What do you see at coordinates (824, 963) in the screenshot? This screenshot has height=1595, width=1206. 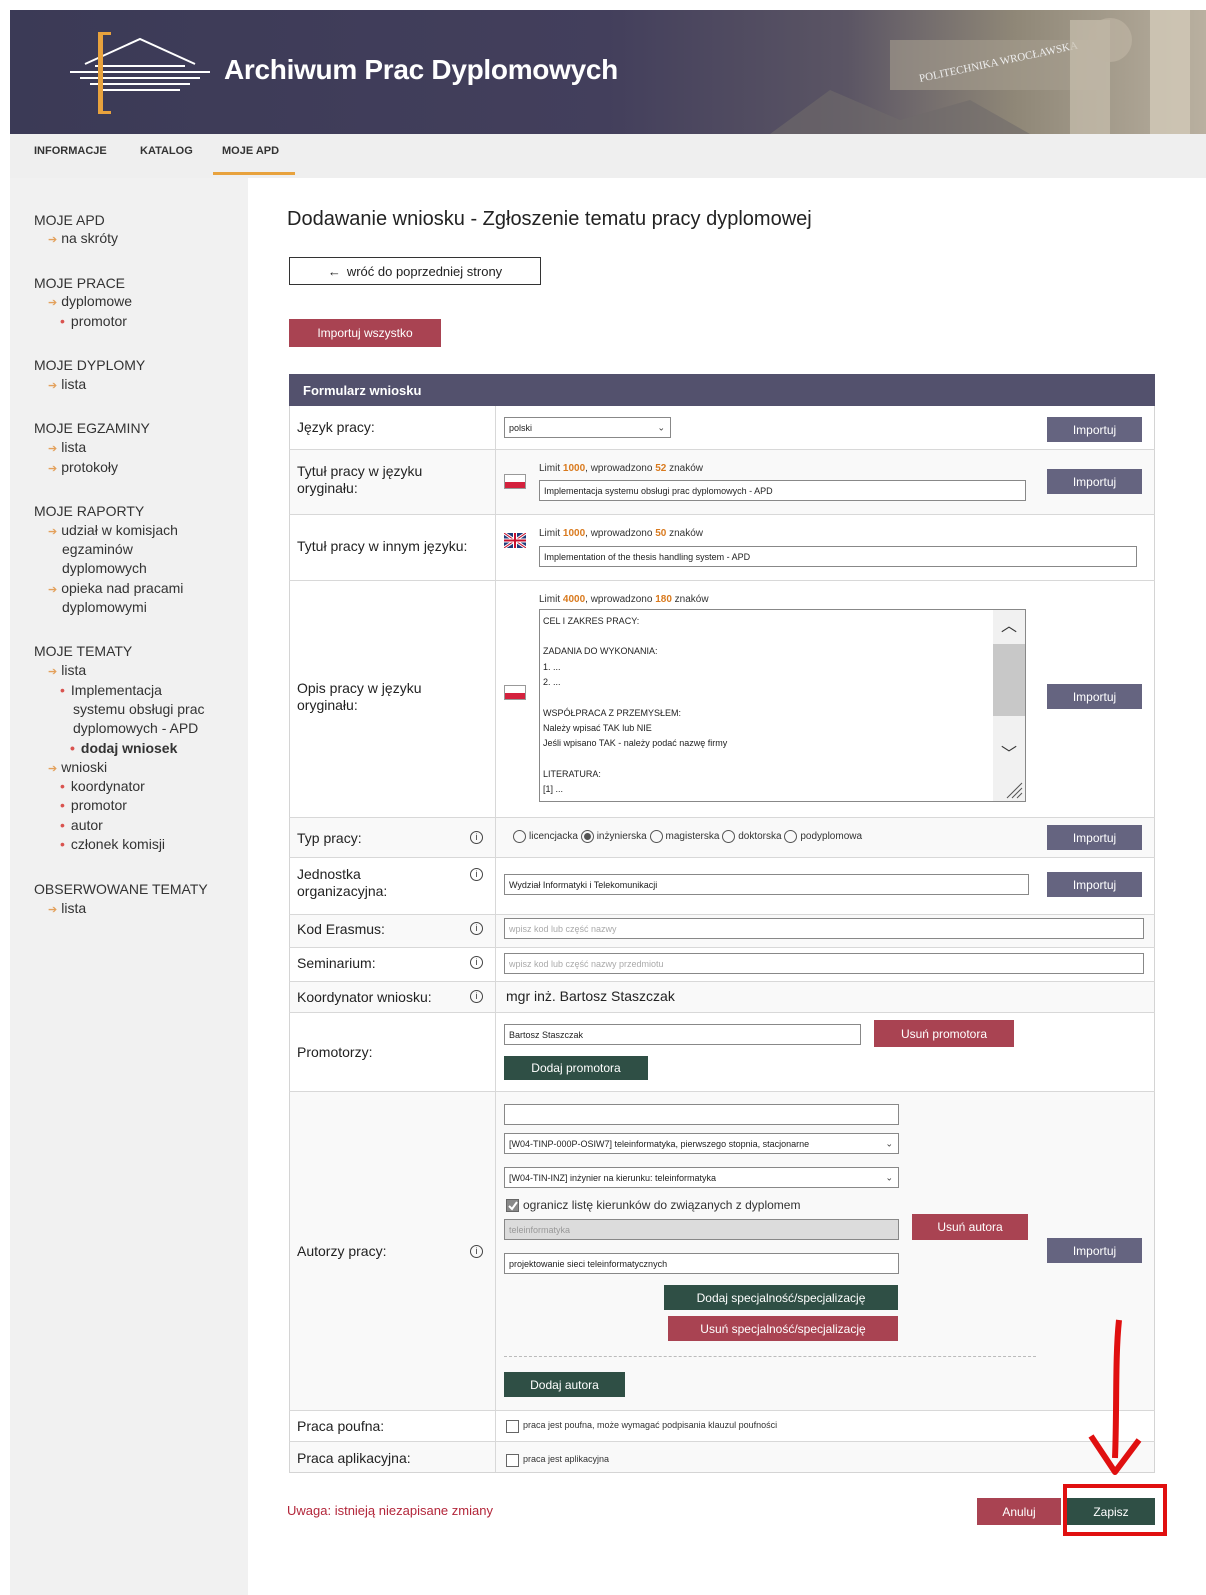 I see `seminar-input: wpisz kod lub część nazwy przedmiotu` at bounding box center [824, 963].